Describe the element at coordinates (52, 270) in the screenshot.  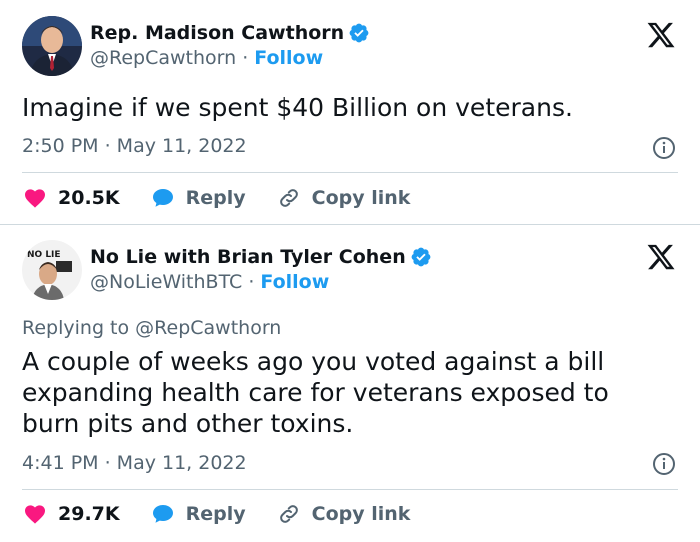
I see `avatar: NO LIE` at that location.